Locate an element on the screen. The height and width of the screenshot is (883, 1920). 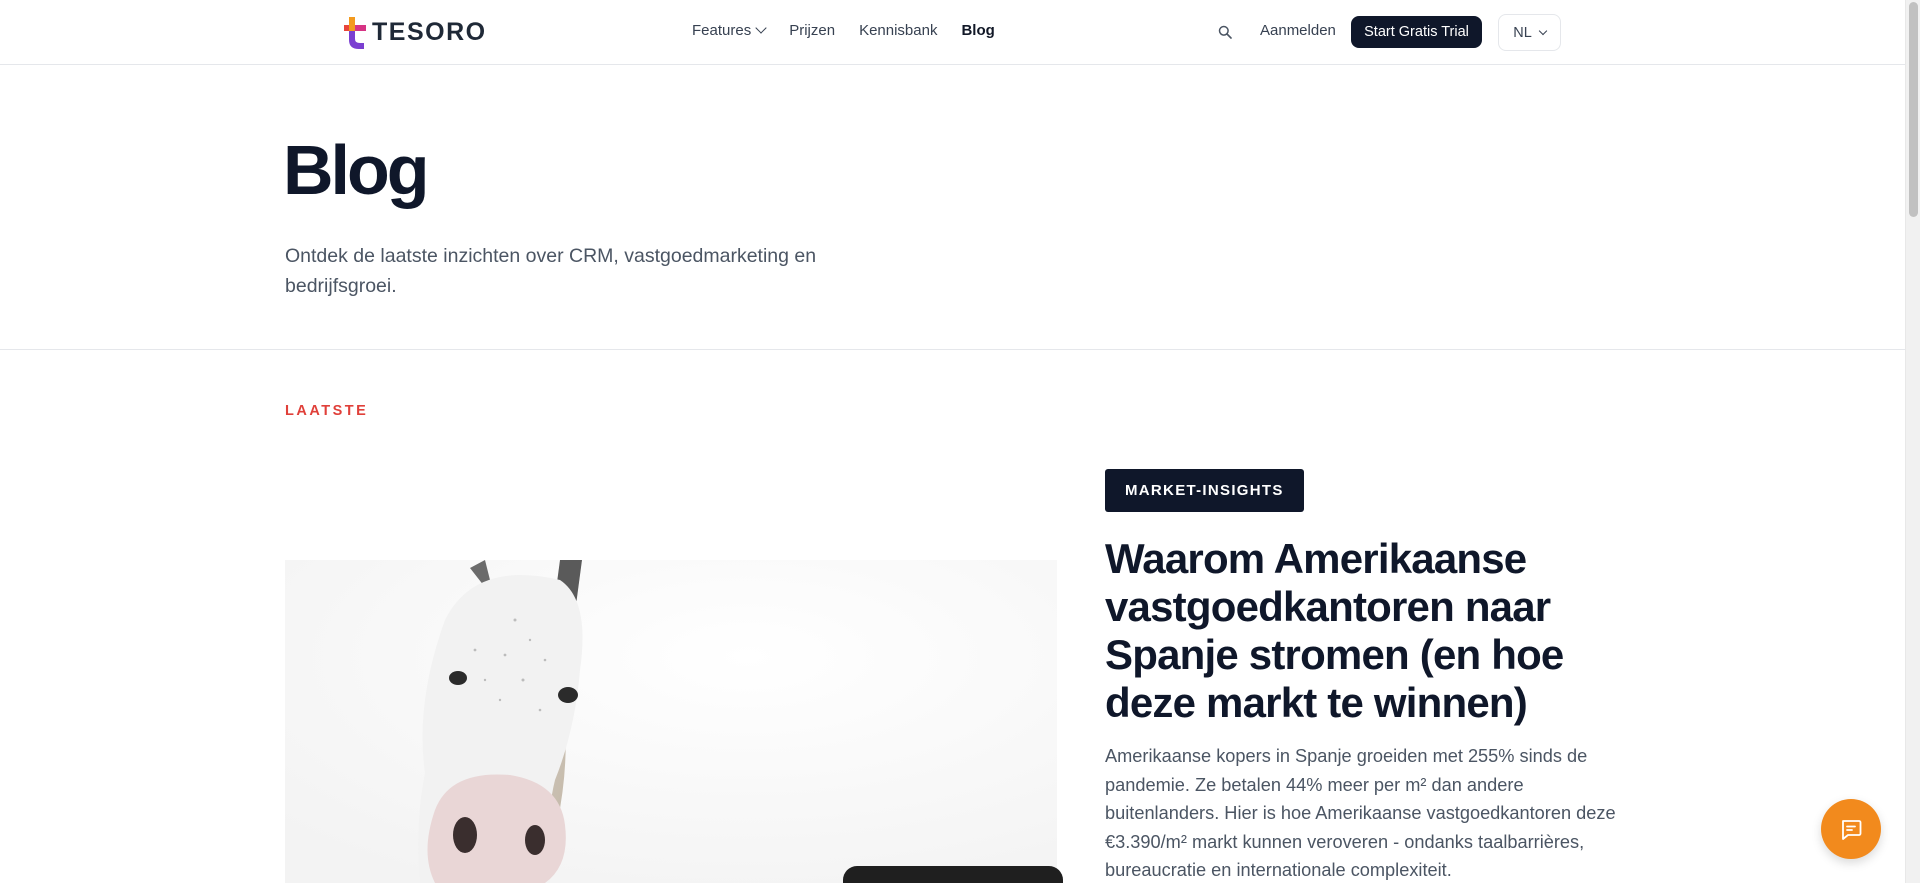
nav-prijzen-label: Prijzen is located at coordinates (812, 30).